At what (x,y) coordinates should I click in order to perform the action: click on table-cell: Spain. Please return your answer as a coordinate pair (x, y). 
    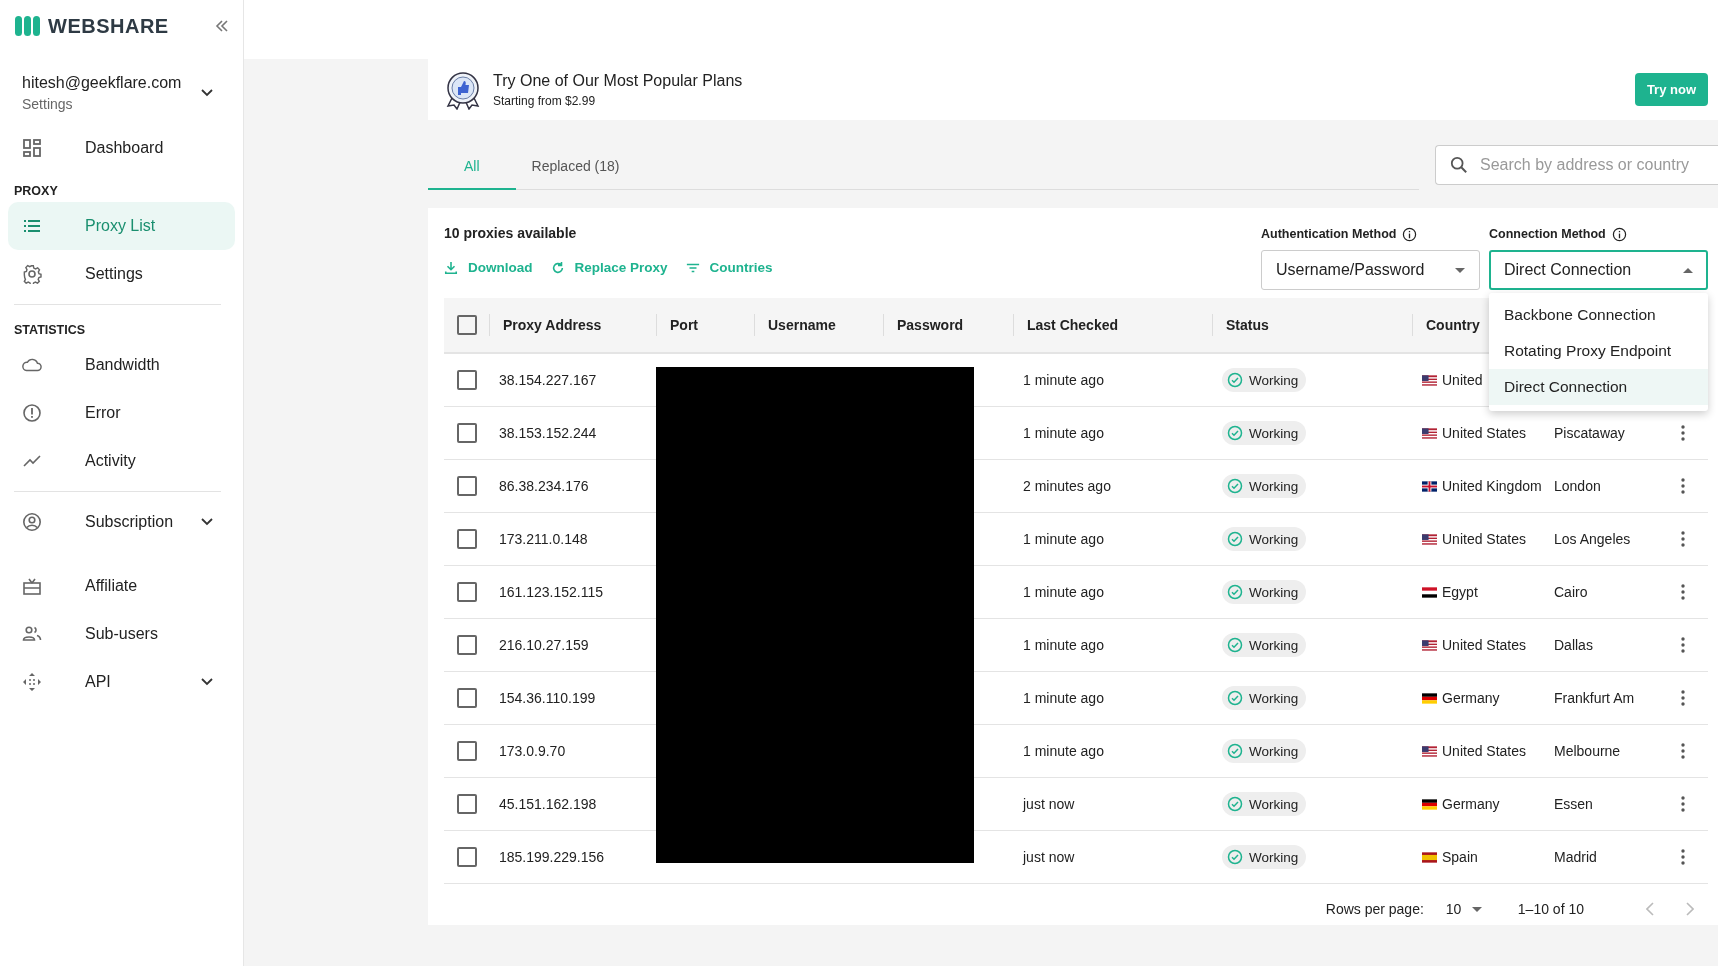
    Looking at the image, I should click on (1460, 857).